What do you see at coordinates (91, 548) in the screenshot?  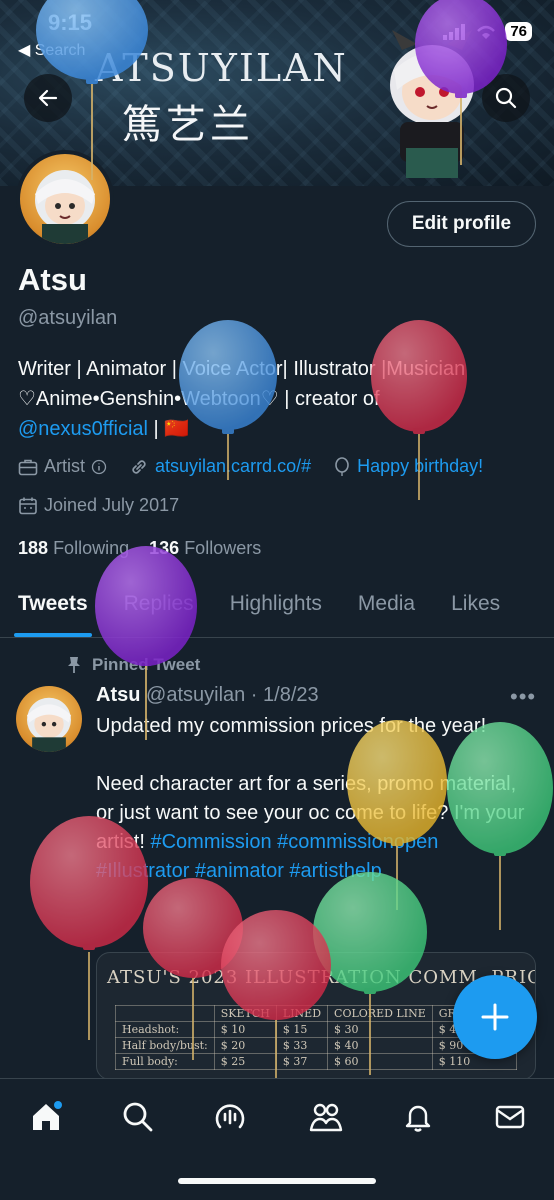 I see `following-label: Following` at bounding box center [91, 548].